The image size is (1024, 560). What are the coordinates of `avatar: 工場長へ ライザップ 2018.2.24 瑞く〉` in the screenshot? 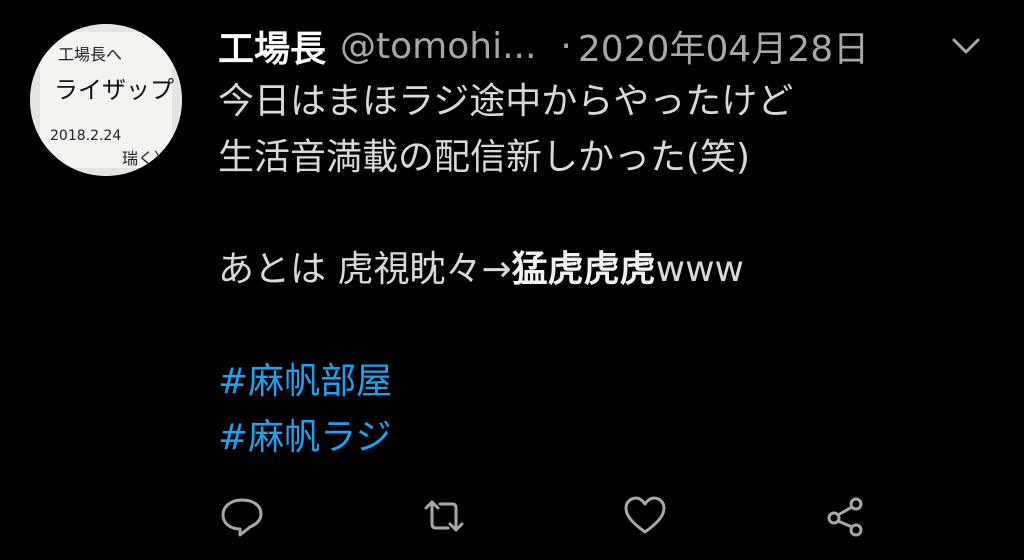 It's located at (106, 100).